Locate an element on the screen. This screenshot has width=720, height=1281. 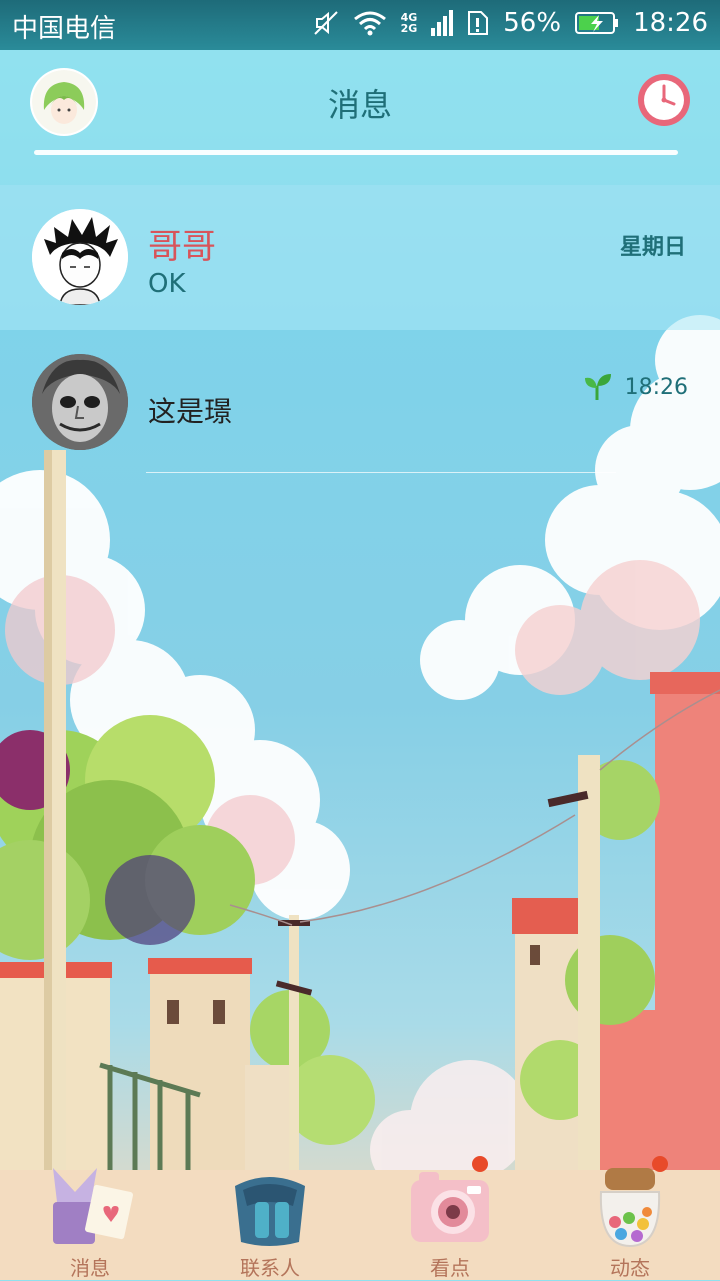
mute-icon is located at coordinates (325, 23).